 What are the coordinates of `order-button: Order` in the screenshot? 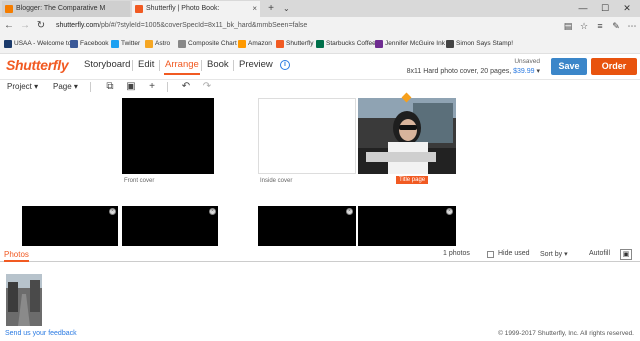 It's located at (614, 66).